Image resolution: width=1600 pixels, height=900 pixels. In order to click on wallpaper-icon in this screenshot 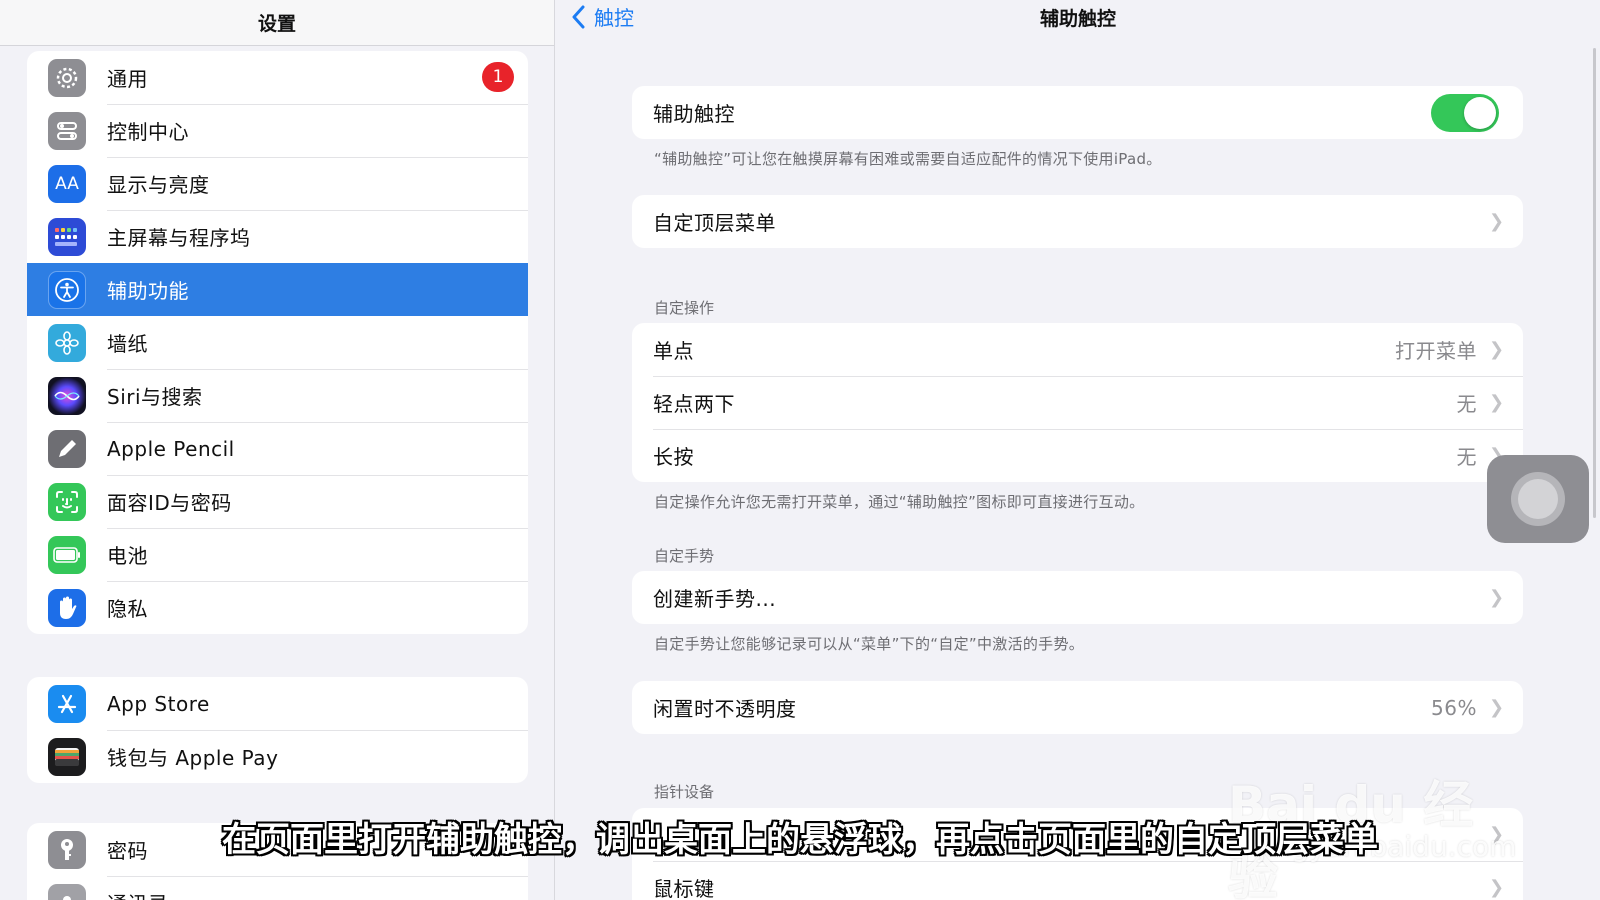, I will do `click(67, 342)`.